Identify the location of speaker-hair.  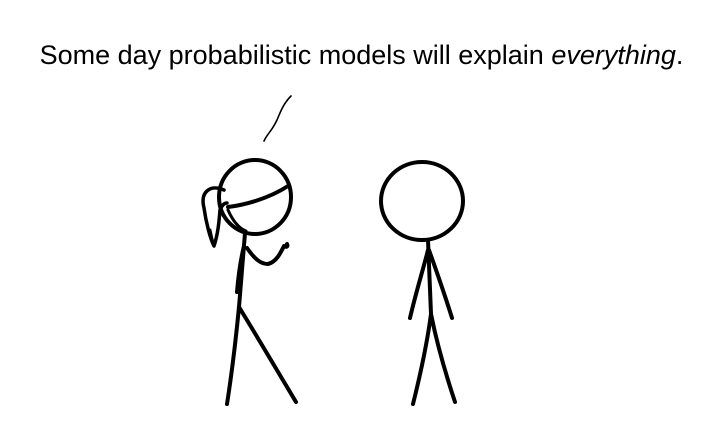
(258, 196).